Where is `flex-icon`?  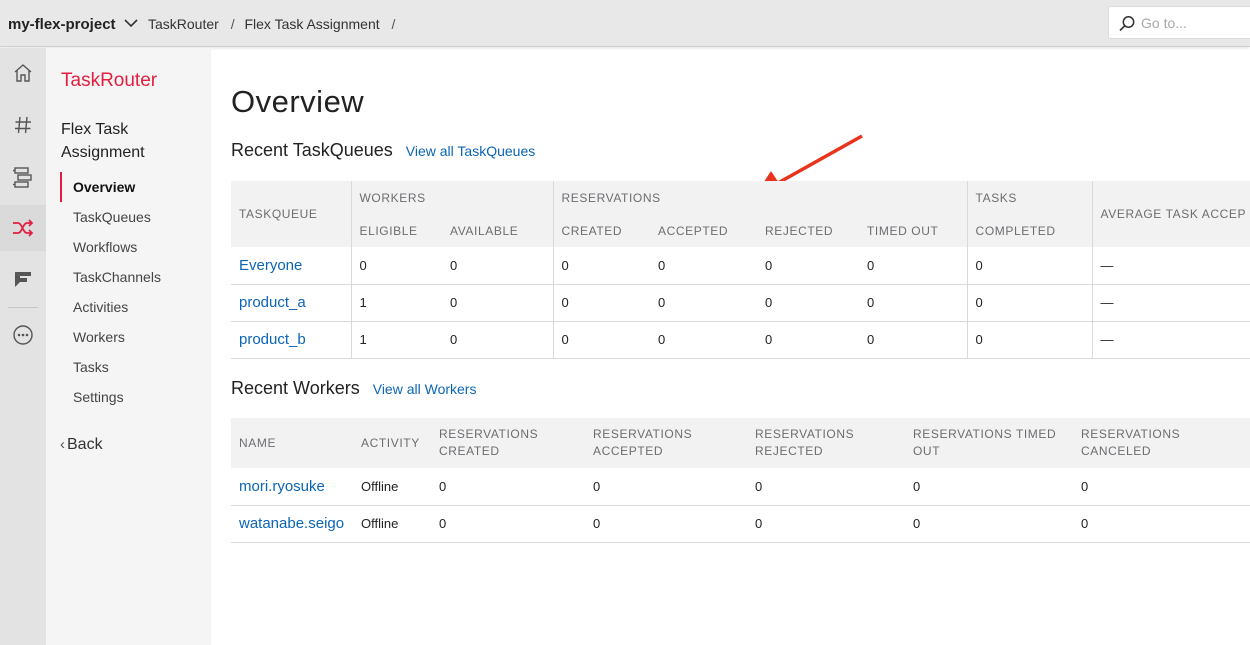 flex-icon is located at coordinates (23, 279).